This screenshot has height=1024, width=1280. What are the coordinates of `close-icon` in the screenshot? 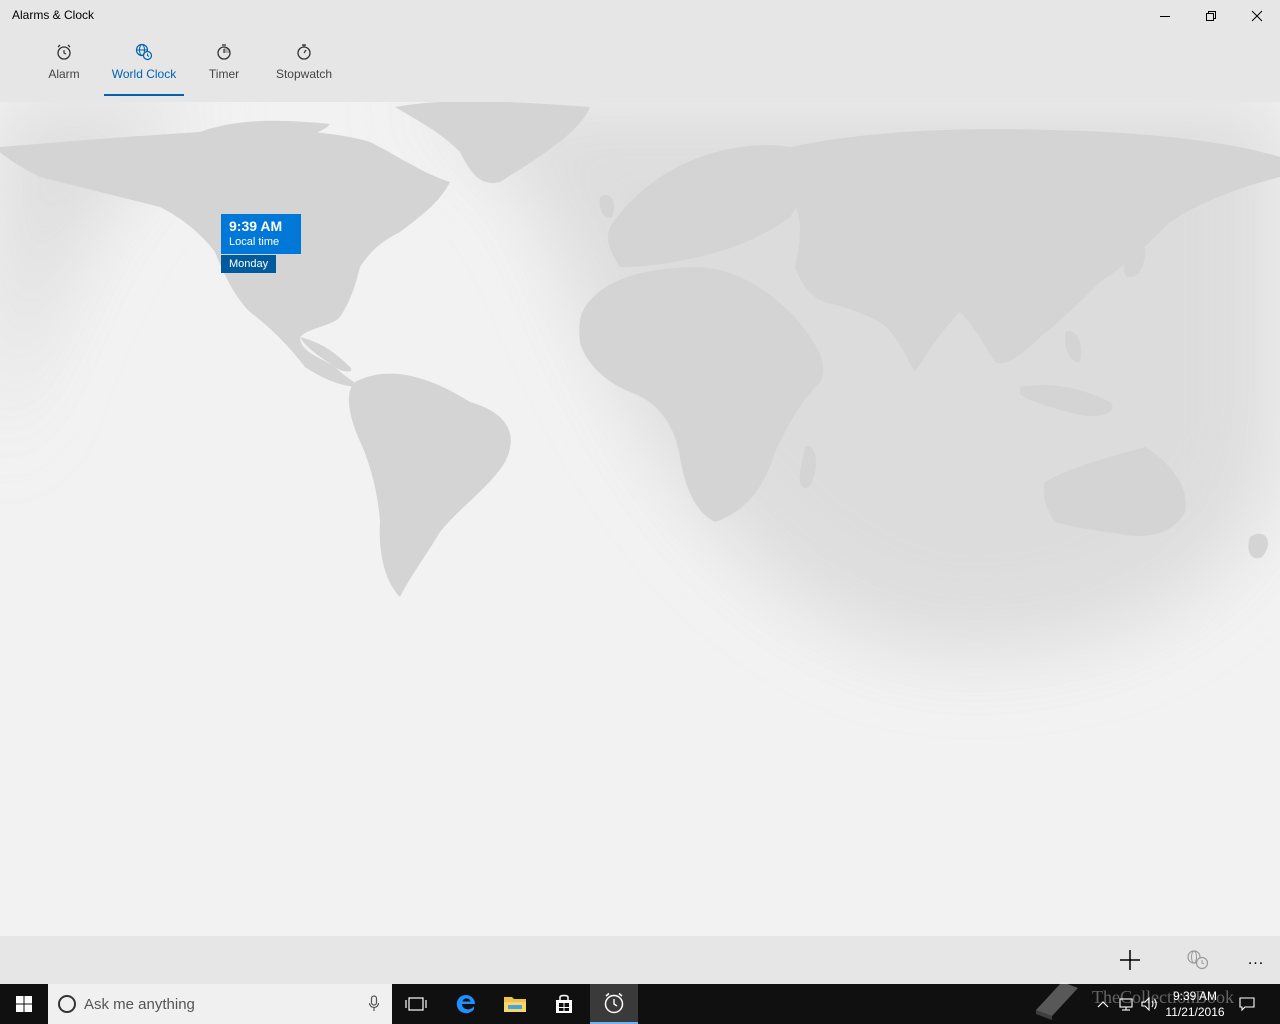 It's located at (1257, 16).